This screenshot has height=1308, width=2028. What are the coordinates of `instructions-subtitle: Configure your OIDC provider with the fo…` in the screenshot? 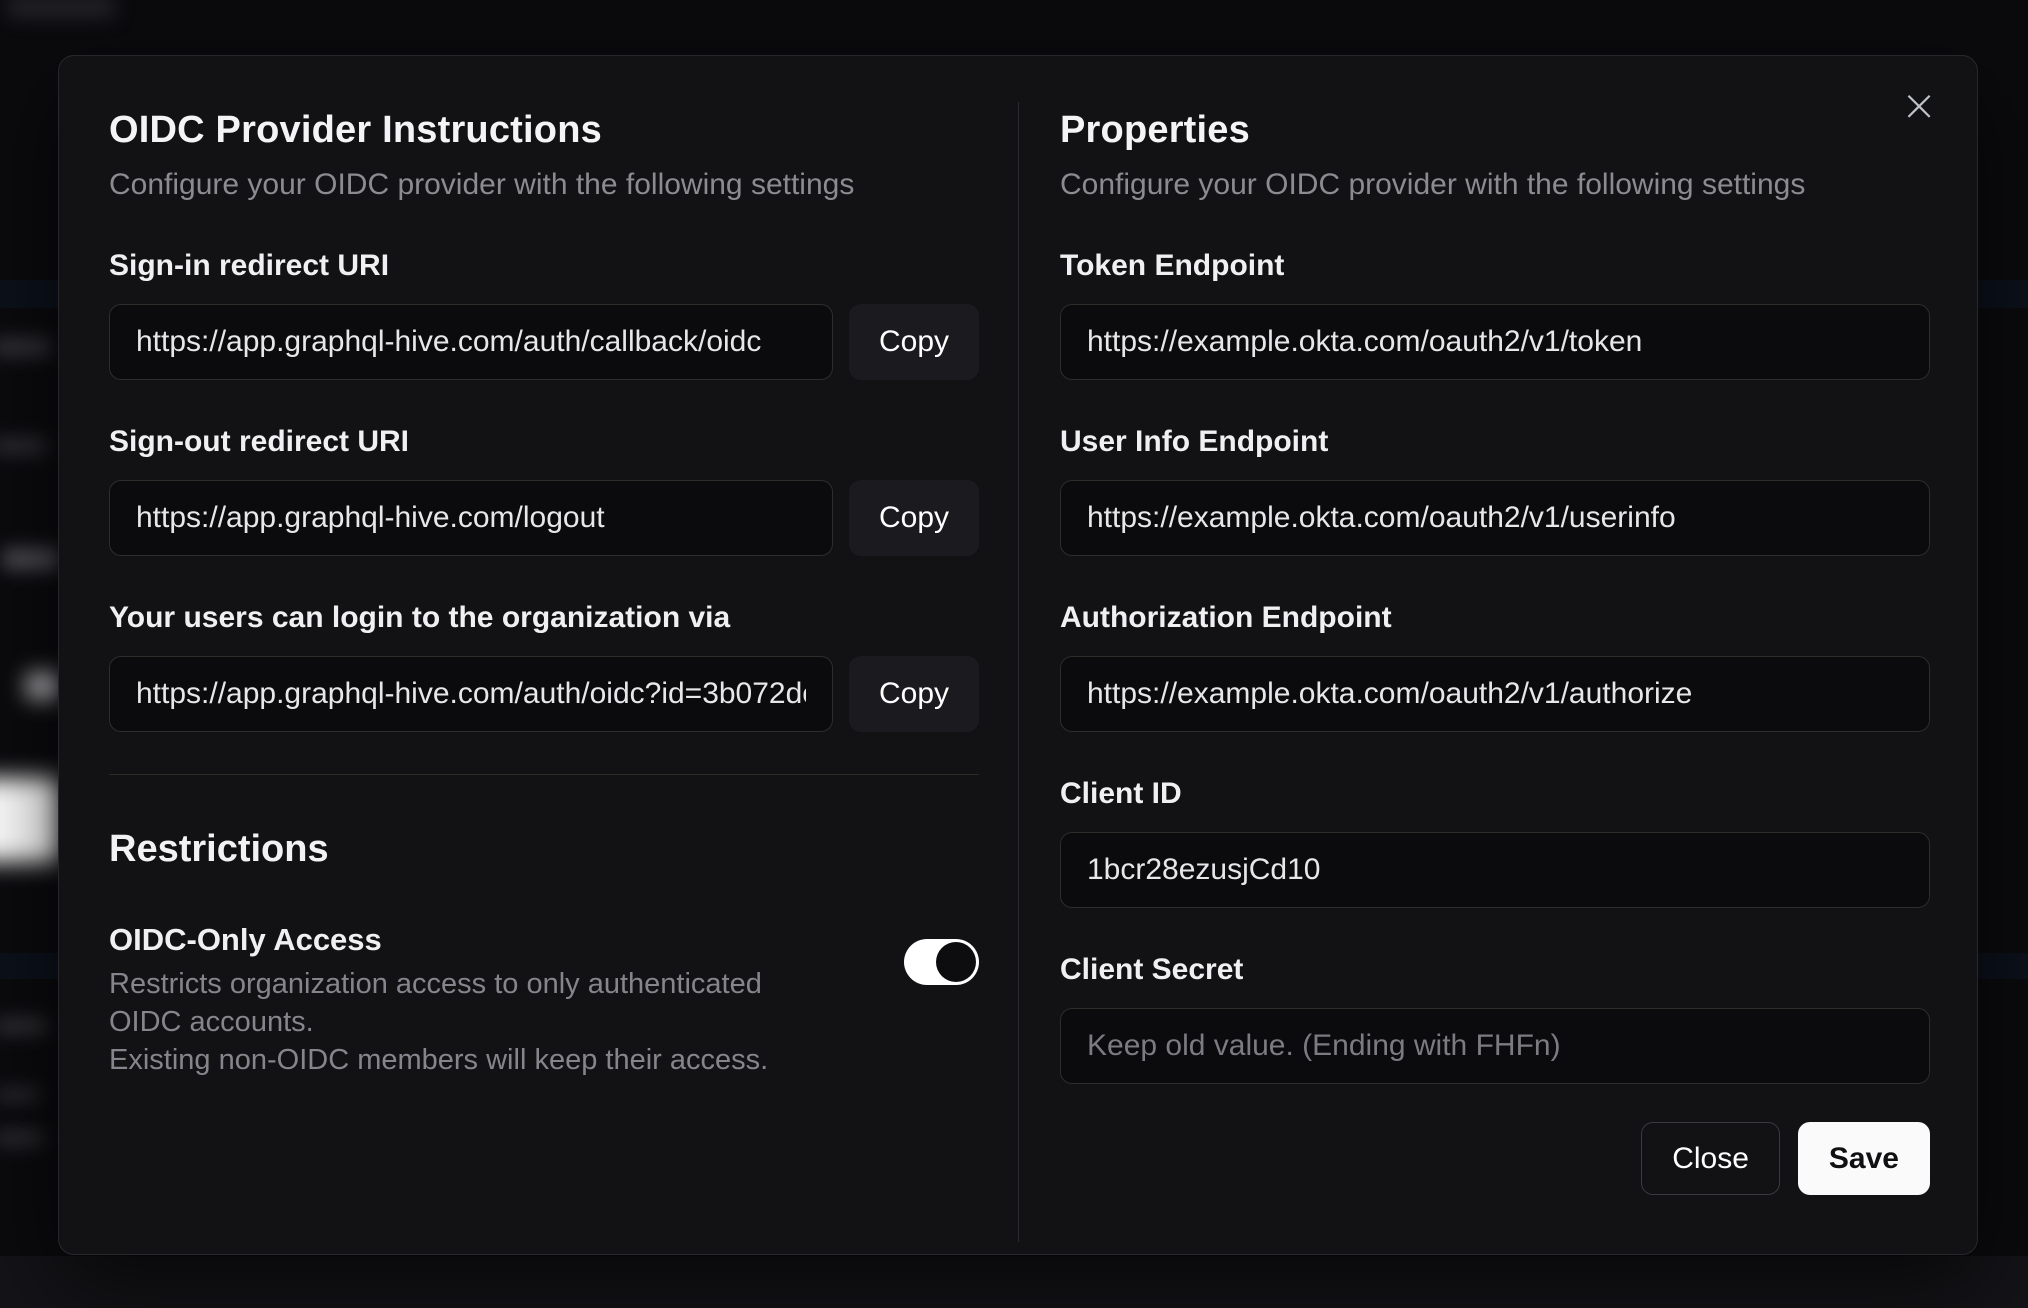 It's located at (482, 184).